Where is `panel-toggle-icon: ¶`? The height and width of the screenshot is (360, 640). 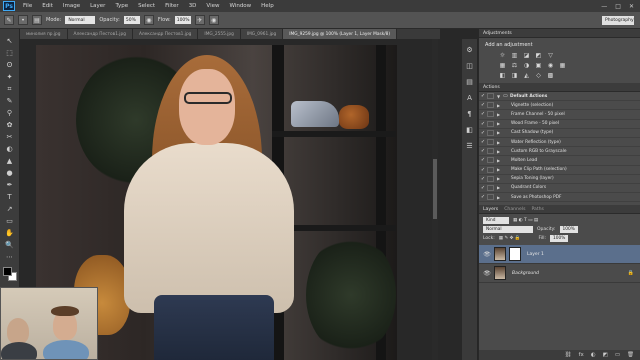 panel-toggle-icon: ¶ is located at coordinates (470, 114).